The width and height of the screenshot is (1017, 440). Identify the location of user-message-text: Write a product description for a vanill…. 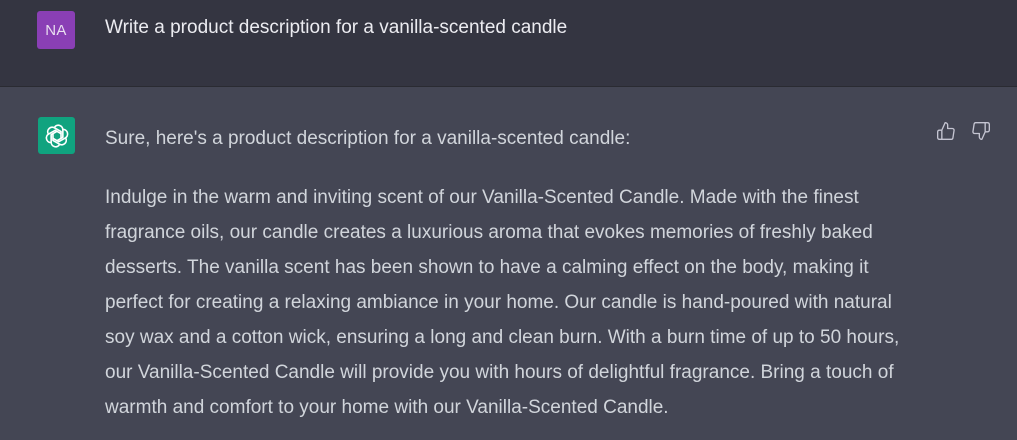
(336, 27).